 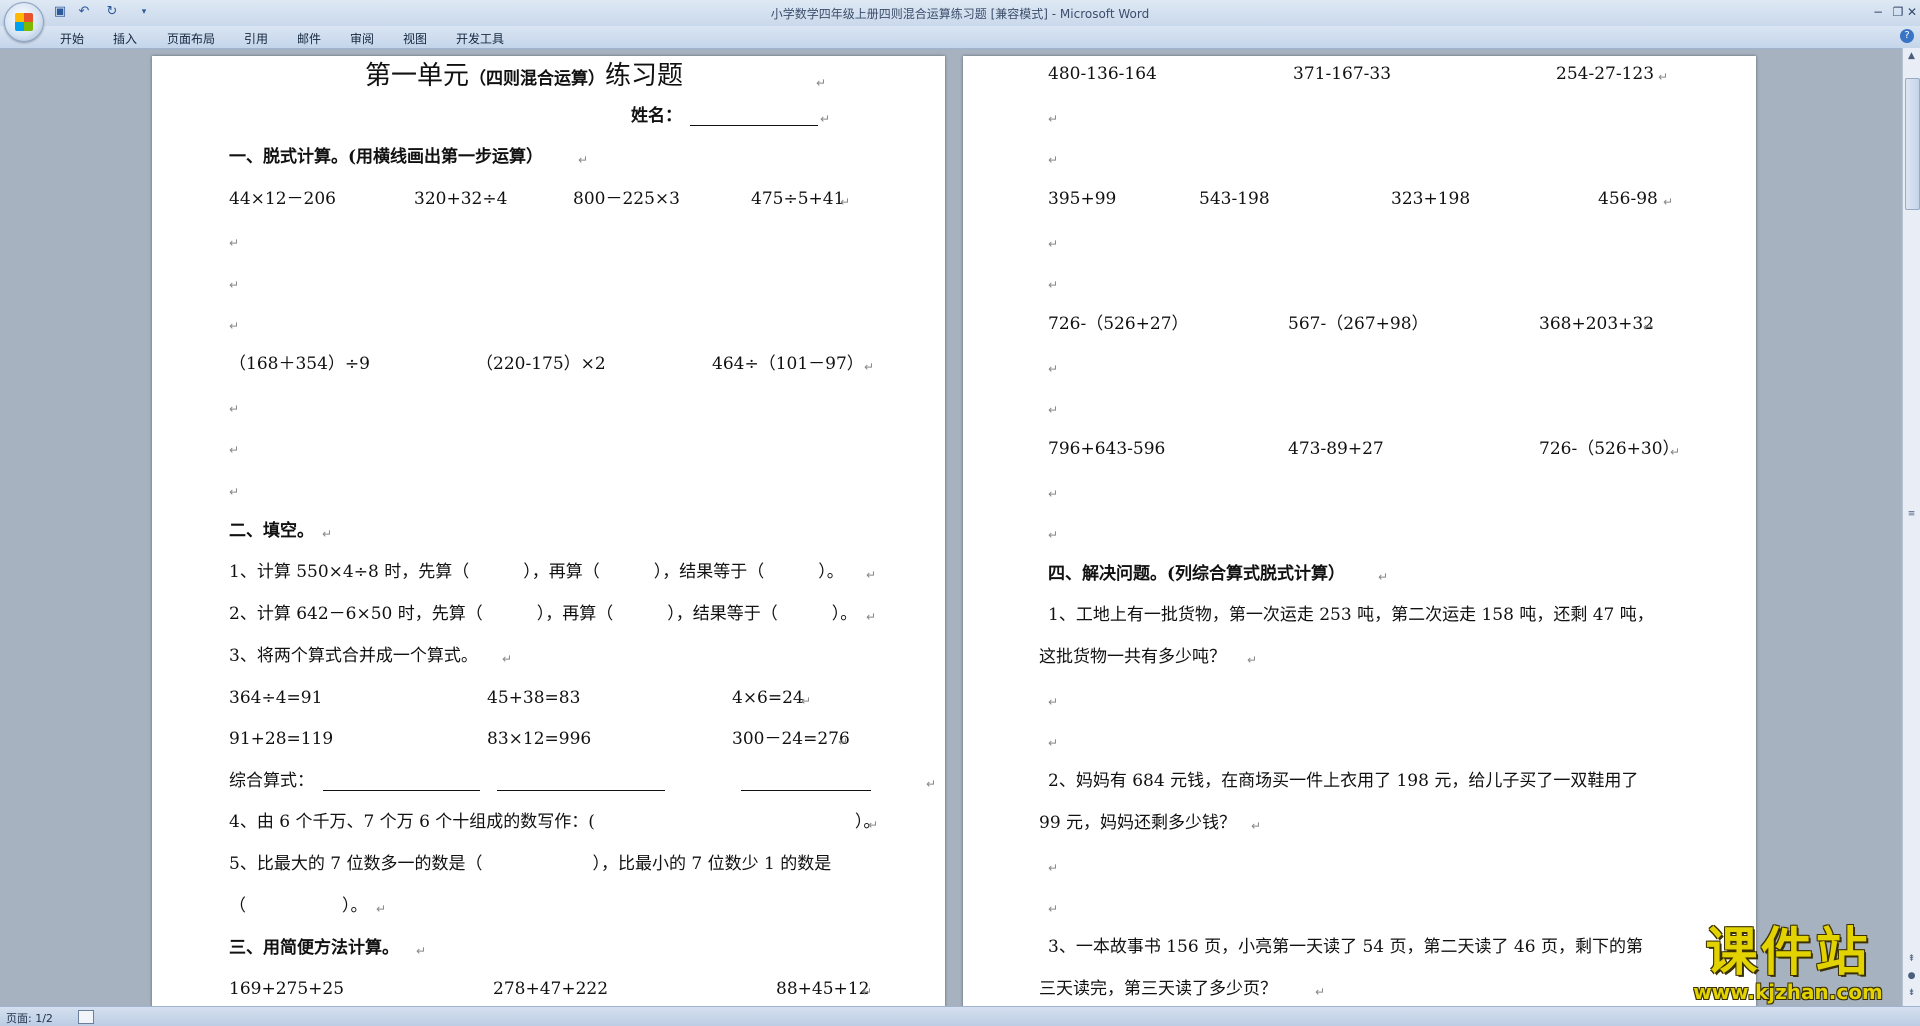 What do you see at coordinates (555, 822) in the screenshot?
I see `question-4: 4、由 6 个千万、7 个万 6 个十组成的数写作：(）。` at bounding box center [555, 822].